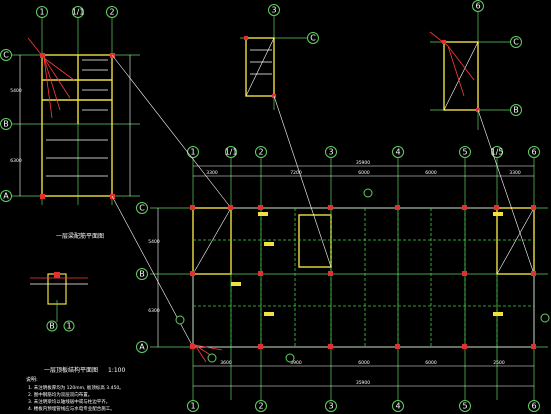  I want to click on note-line: 4. 楼板内预埋管线应与水电专业配合施工。, so click(71, 408).